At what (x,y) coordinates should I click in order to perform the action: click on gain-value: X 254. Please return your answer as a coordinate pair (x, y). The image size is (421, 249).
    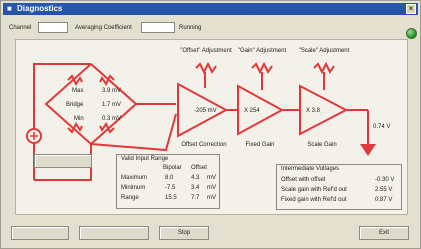
    Looking at the image, I should click on (252, 111).